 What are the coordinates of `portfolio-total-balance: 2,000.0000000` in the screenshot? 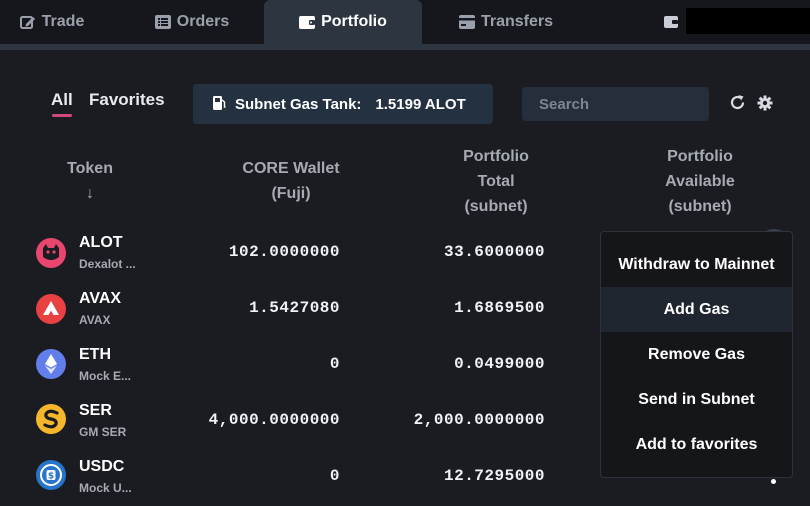 It's located at (479, 420).